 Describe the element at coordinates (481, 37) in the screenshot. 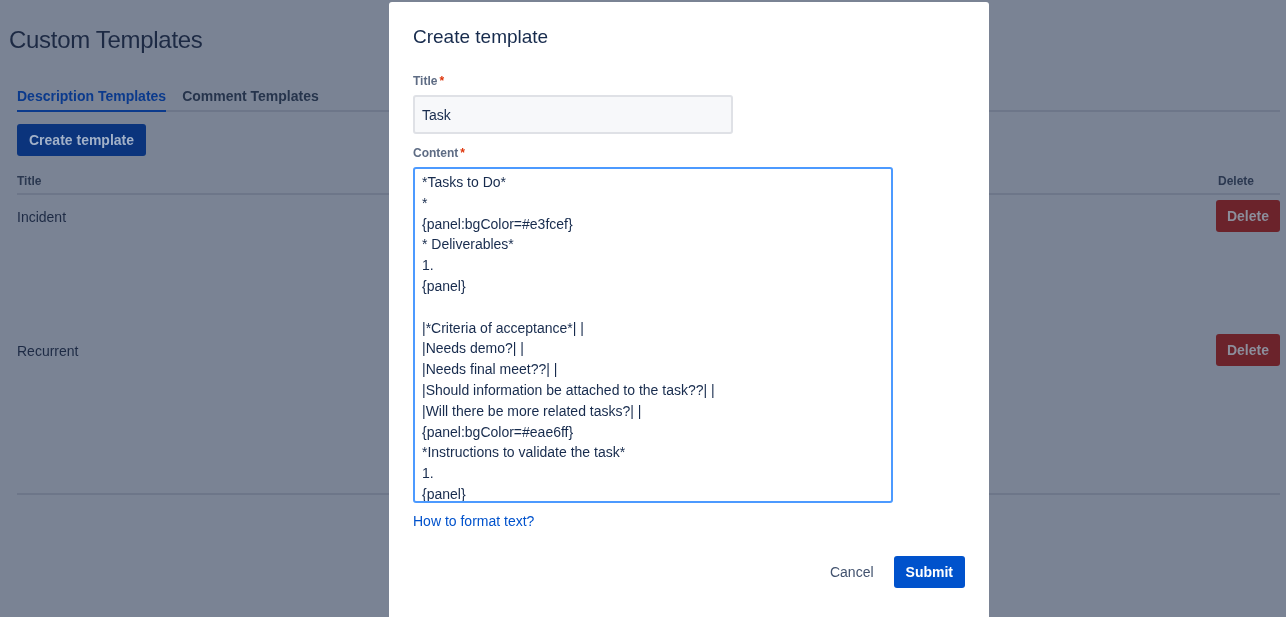

I see `dialog-title: Create template` at that location.